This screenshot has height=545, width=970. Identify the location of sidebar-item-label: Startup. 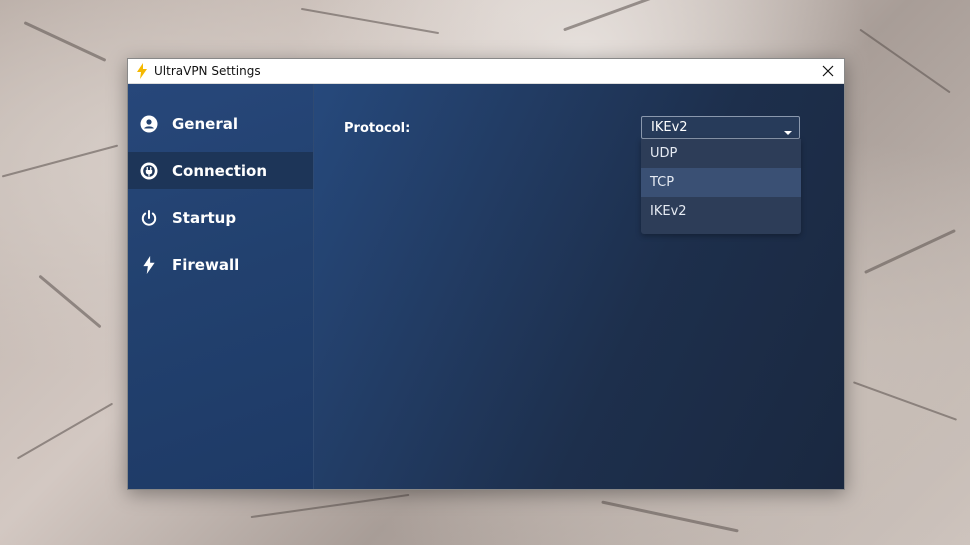
(204, 217).